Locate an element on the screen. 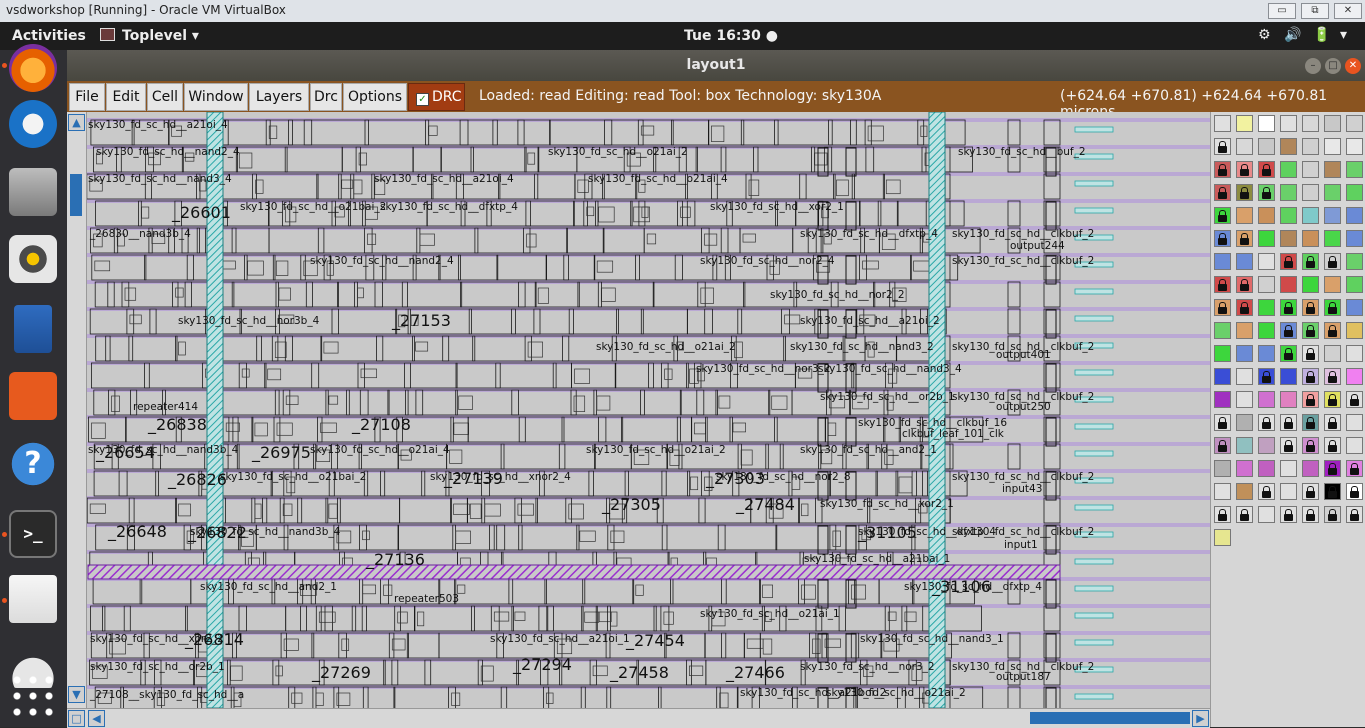 This screenshot has width=1365, height=728. battery-icon: 🔋 is located at coordinates (1321, 35).